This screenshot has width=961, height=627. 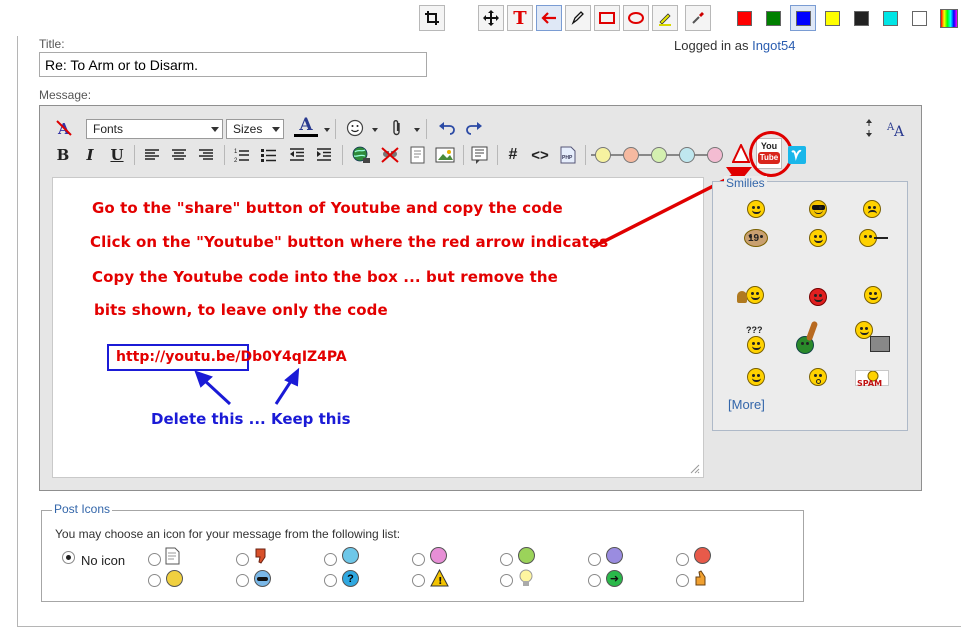 I want to click on post-icons-legend: Post Icons, so click(x=82, y=509).